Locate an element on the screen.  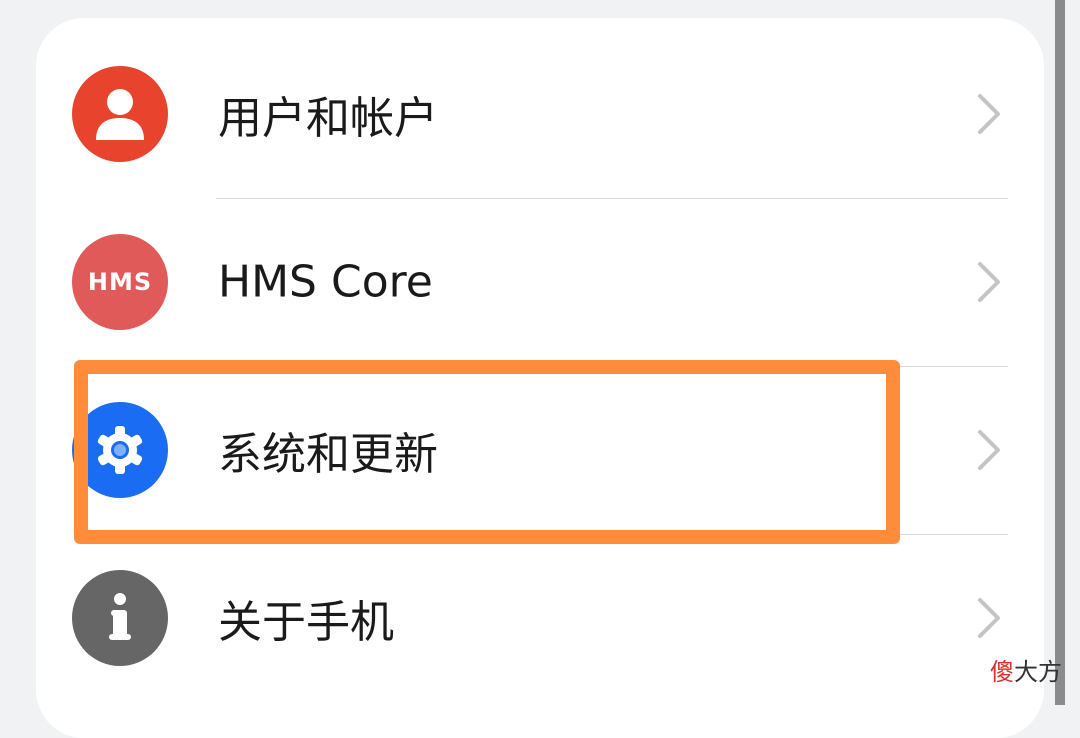
watermark-first-char: 傻 is located at coordinates (1002, 672).